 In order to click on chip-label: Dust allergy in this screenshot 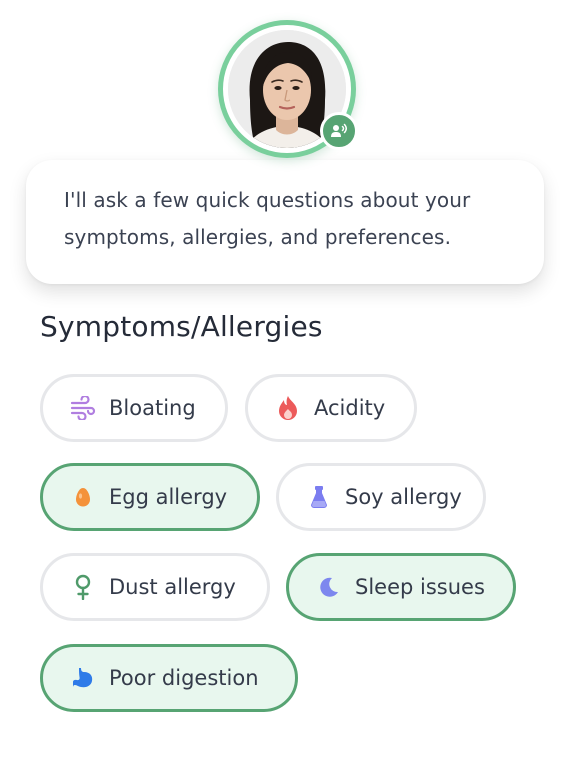, I will do `click(172, 587)`.